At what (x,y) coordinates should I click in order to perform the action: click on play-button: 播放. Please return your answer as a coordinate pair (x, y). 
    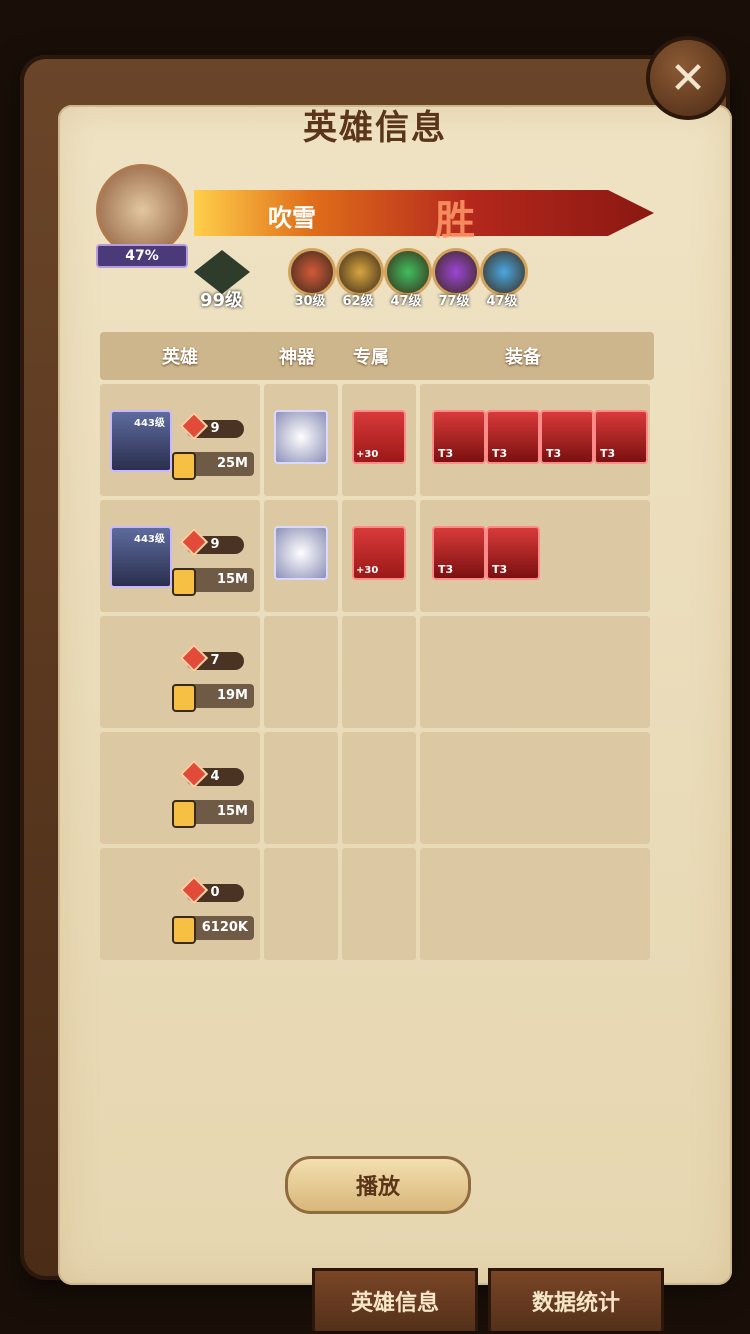
    Looking at the image, I should click on (378, 1185).